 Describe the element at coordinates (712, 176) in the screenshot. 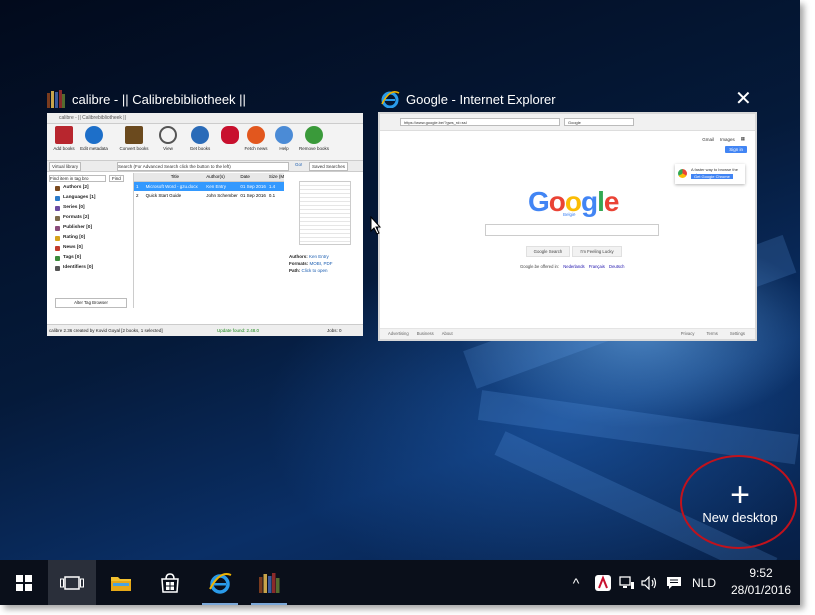

I see `get-chrome-button: Get Google Chrome` at that location.